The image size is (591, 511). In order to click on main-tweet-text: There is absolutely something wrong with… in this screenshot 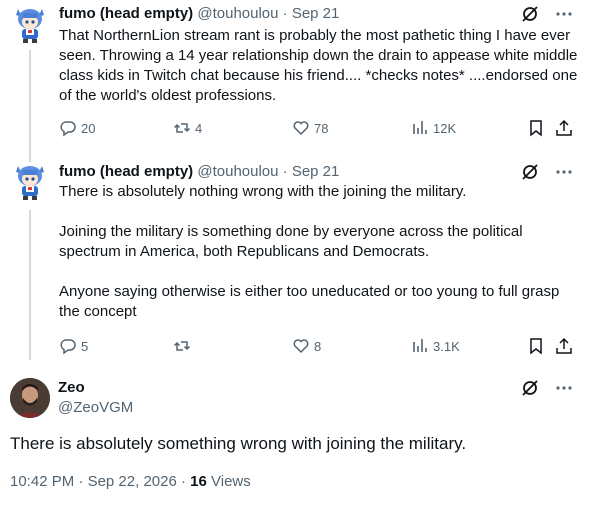, I will do `click(238, 443)`.